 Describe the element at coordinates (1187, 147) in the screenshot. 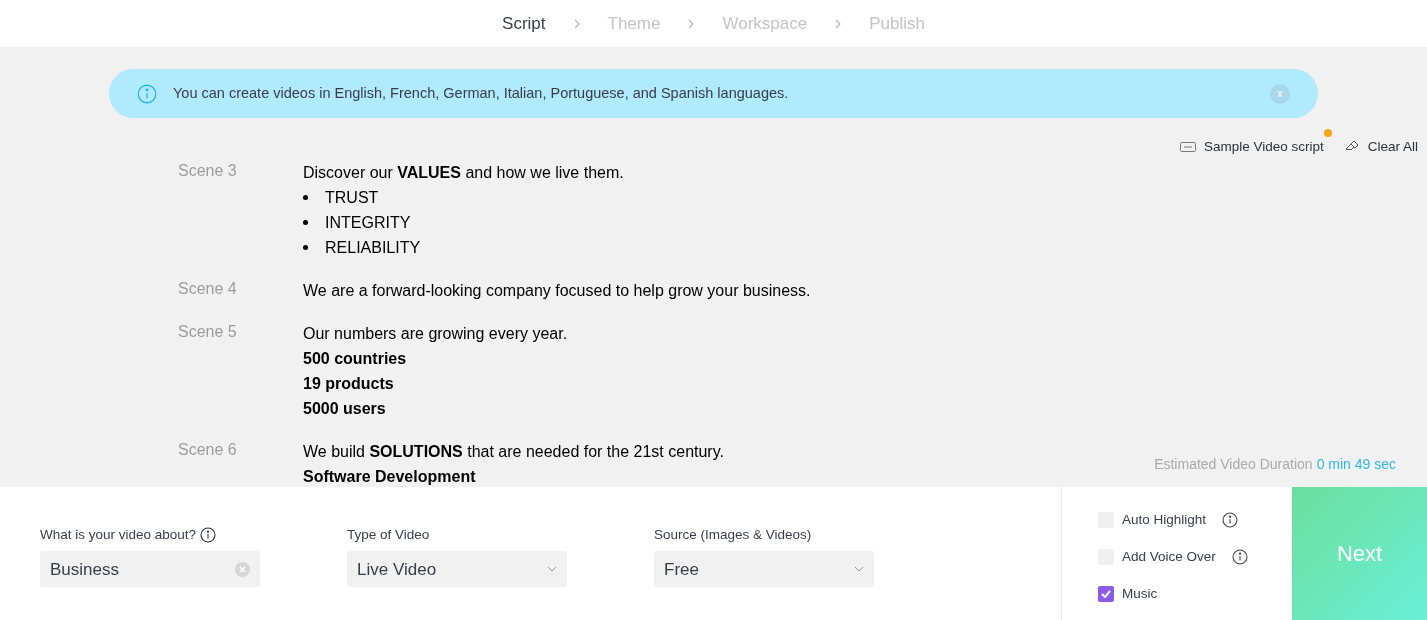

I see `tag-icon` at that location.